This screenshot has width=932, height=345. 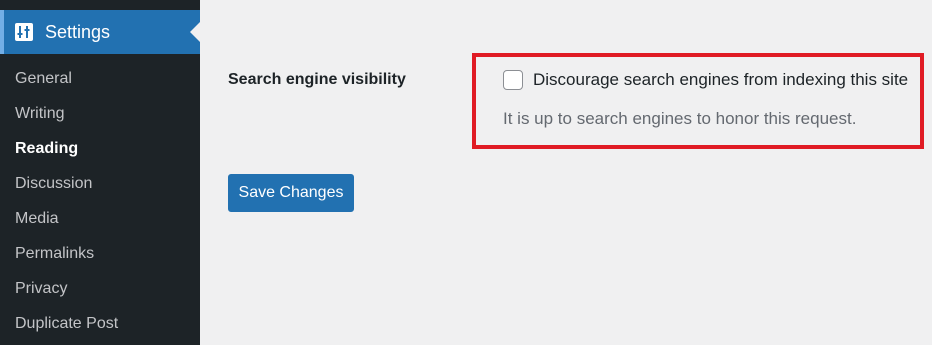 I want to click on discourage-search-engines-checkbox, so click(x=513, y=80).